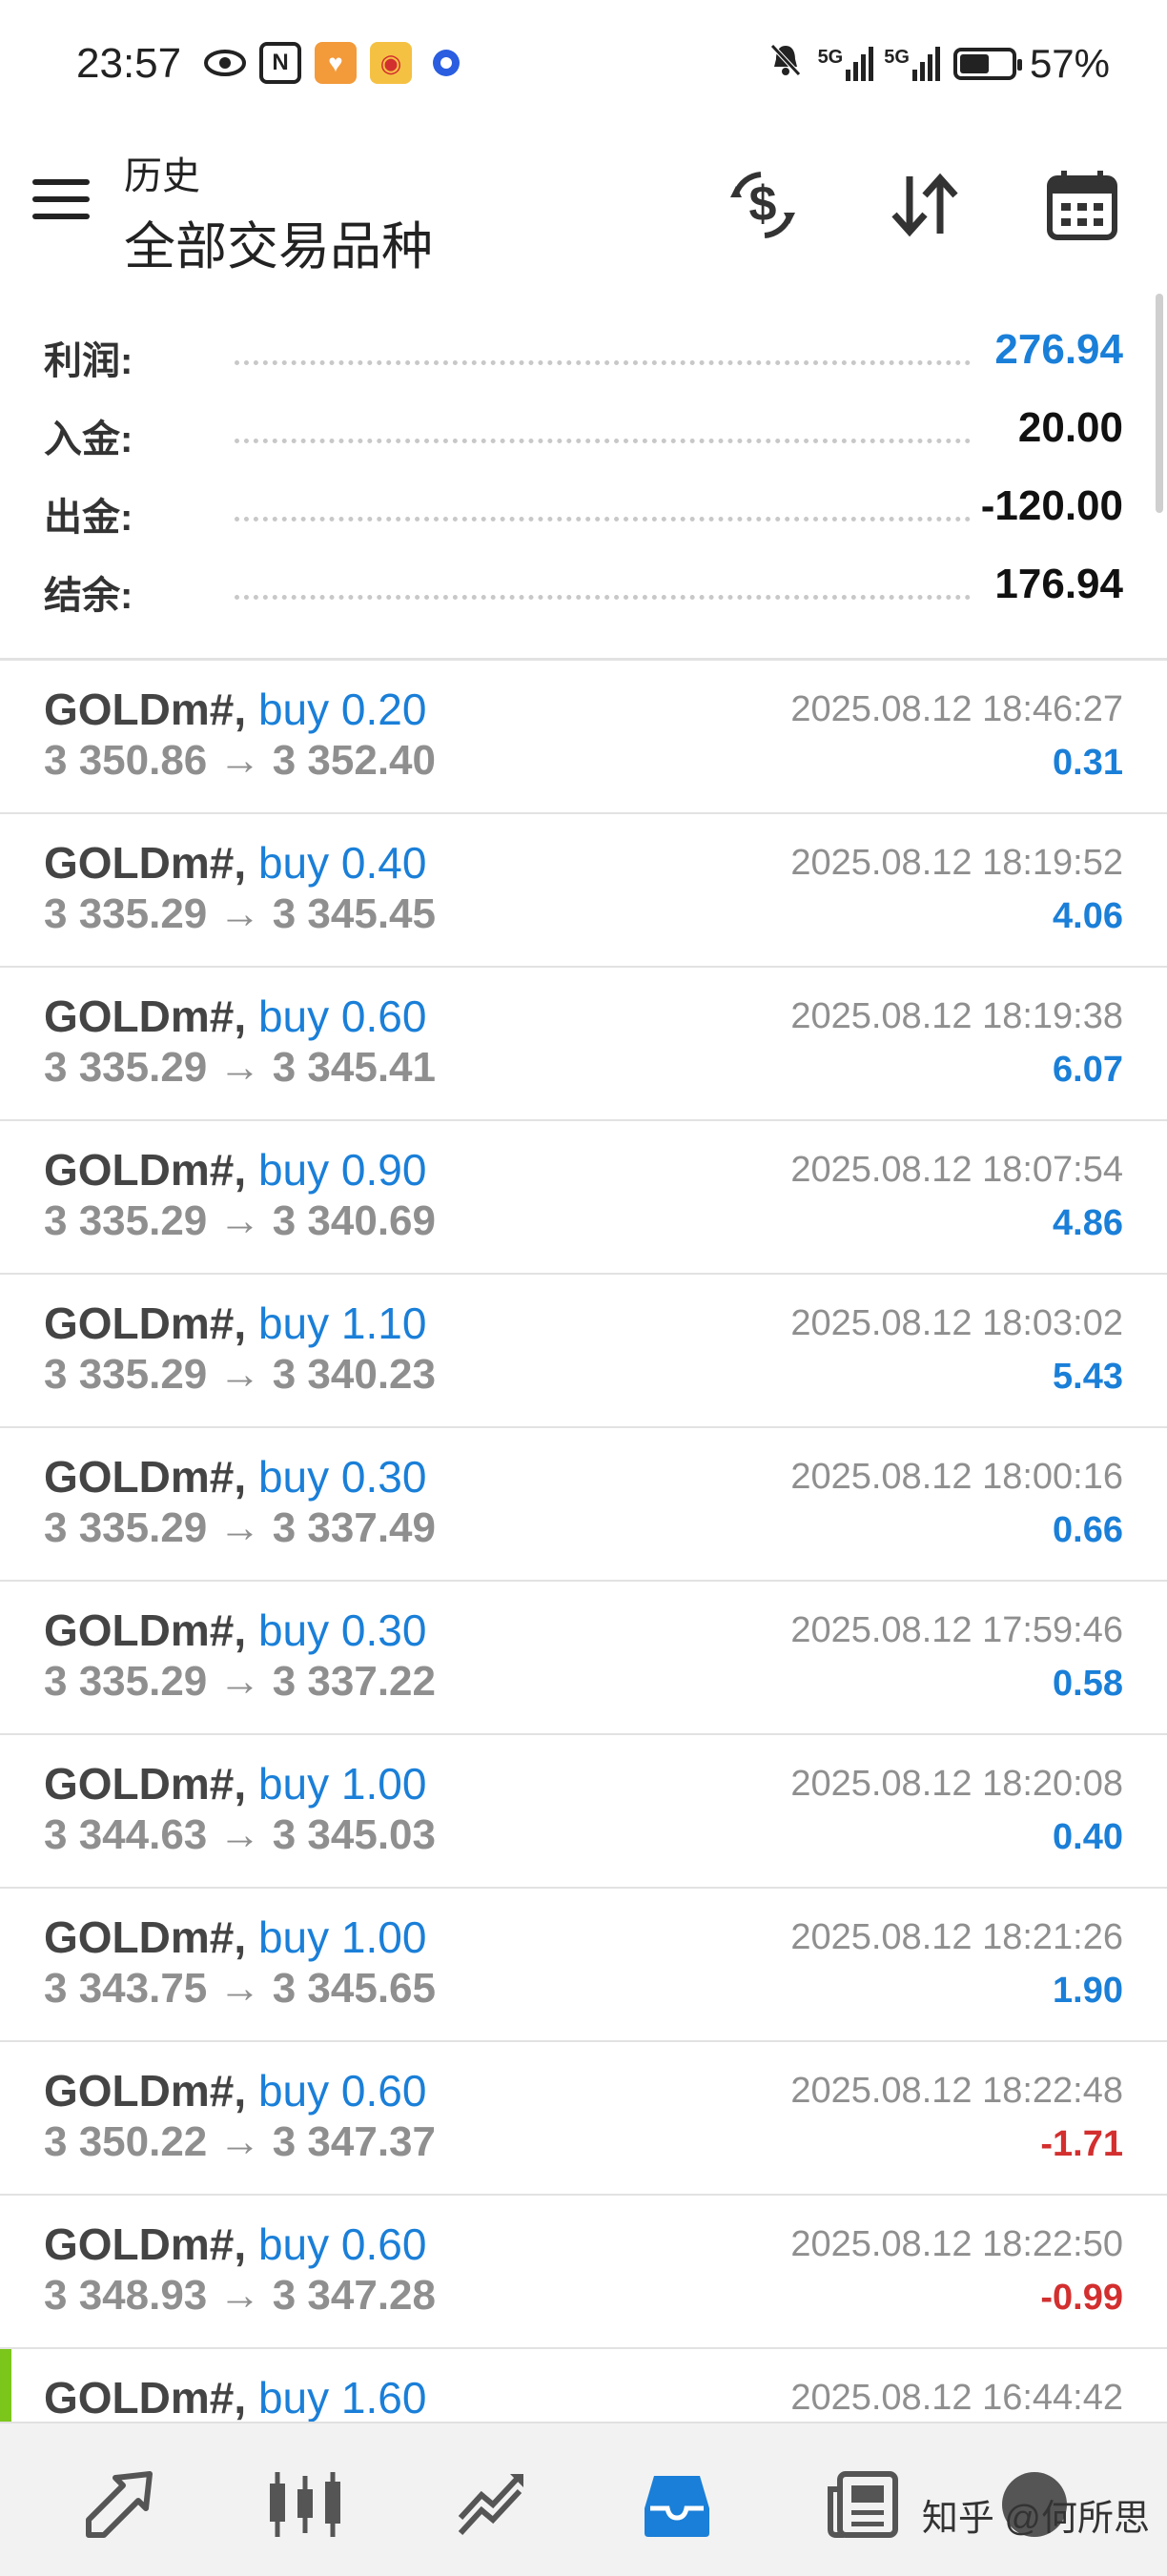 This screenshot has width=1167, height=2576. I want to click on trade-profit: 0.31, so click(1088, 763).